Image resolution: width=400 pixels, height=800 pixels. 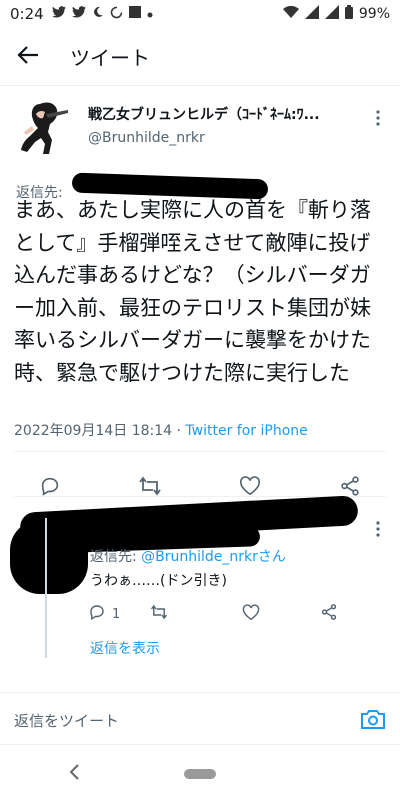 I want to click on page-title: ツイート, so click(x=110, y=58).